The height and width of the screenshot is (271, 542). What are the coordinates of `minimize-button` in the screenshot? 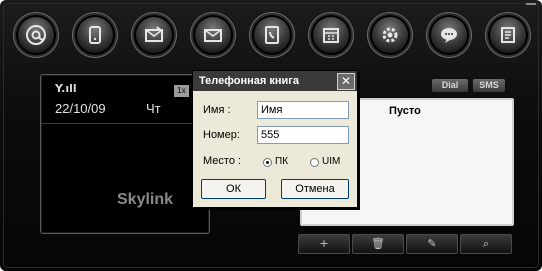 It's located at (531, 6).